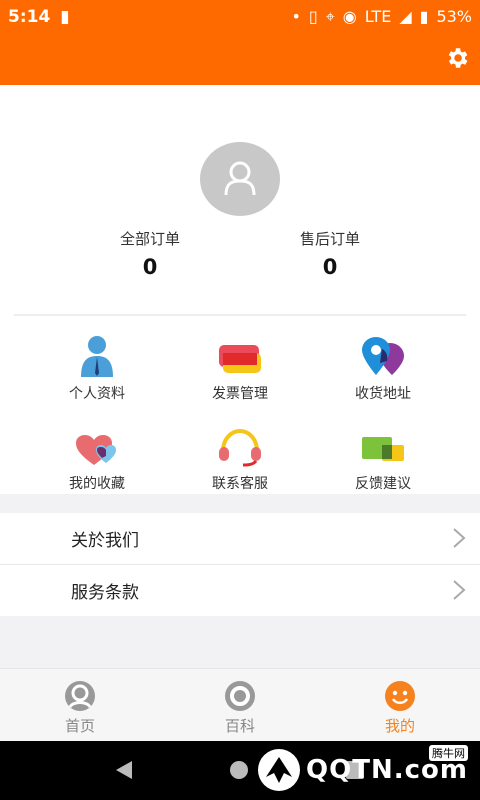 Image resolution: width=480 pixels, height=800 pixels. What do you see at coordinates (29, 16) in the screenshot?
I see `status-time: 5:14` at bounding box center [29, 16].